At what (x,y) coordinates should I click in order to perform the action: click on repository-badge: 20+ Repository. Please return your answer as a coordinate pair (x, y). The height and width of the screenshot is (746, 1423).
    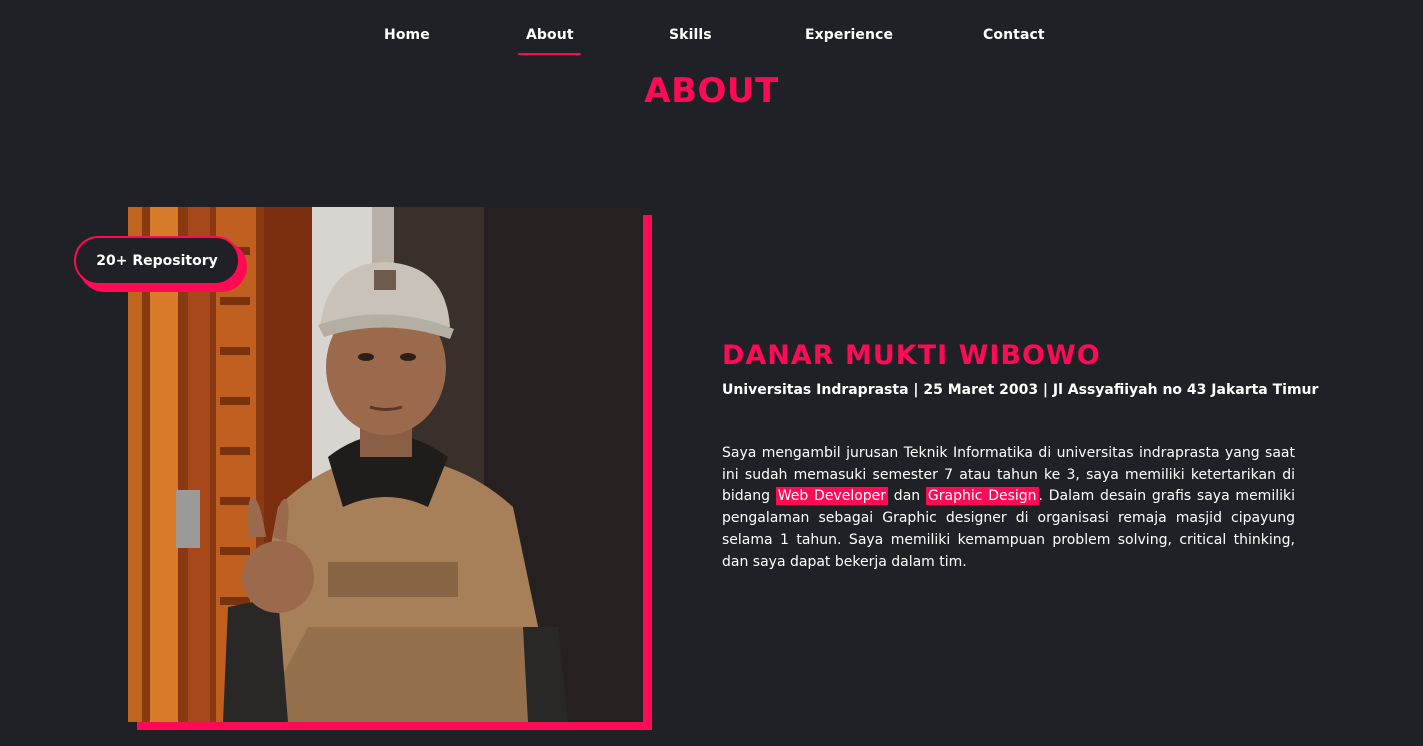
    Looking at the image, I should click on (157, 260).